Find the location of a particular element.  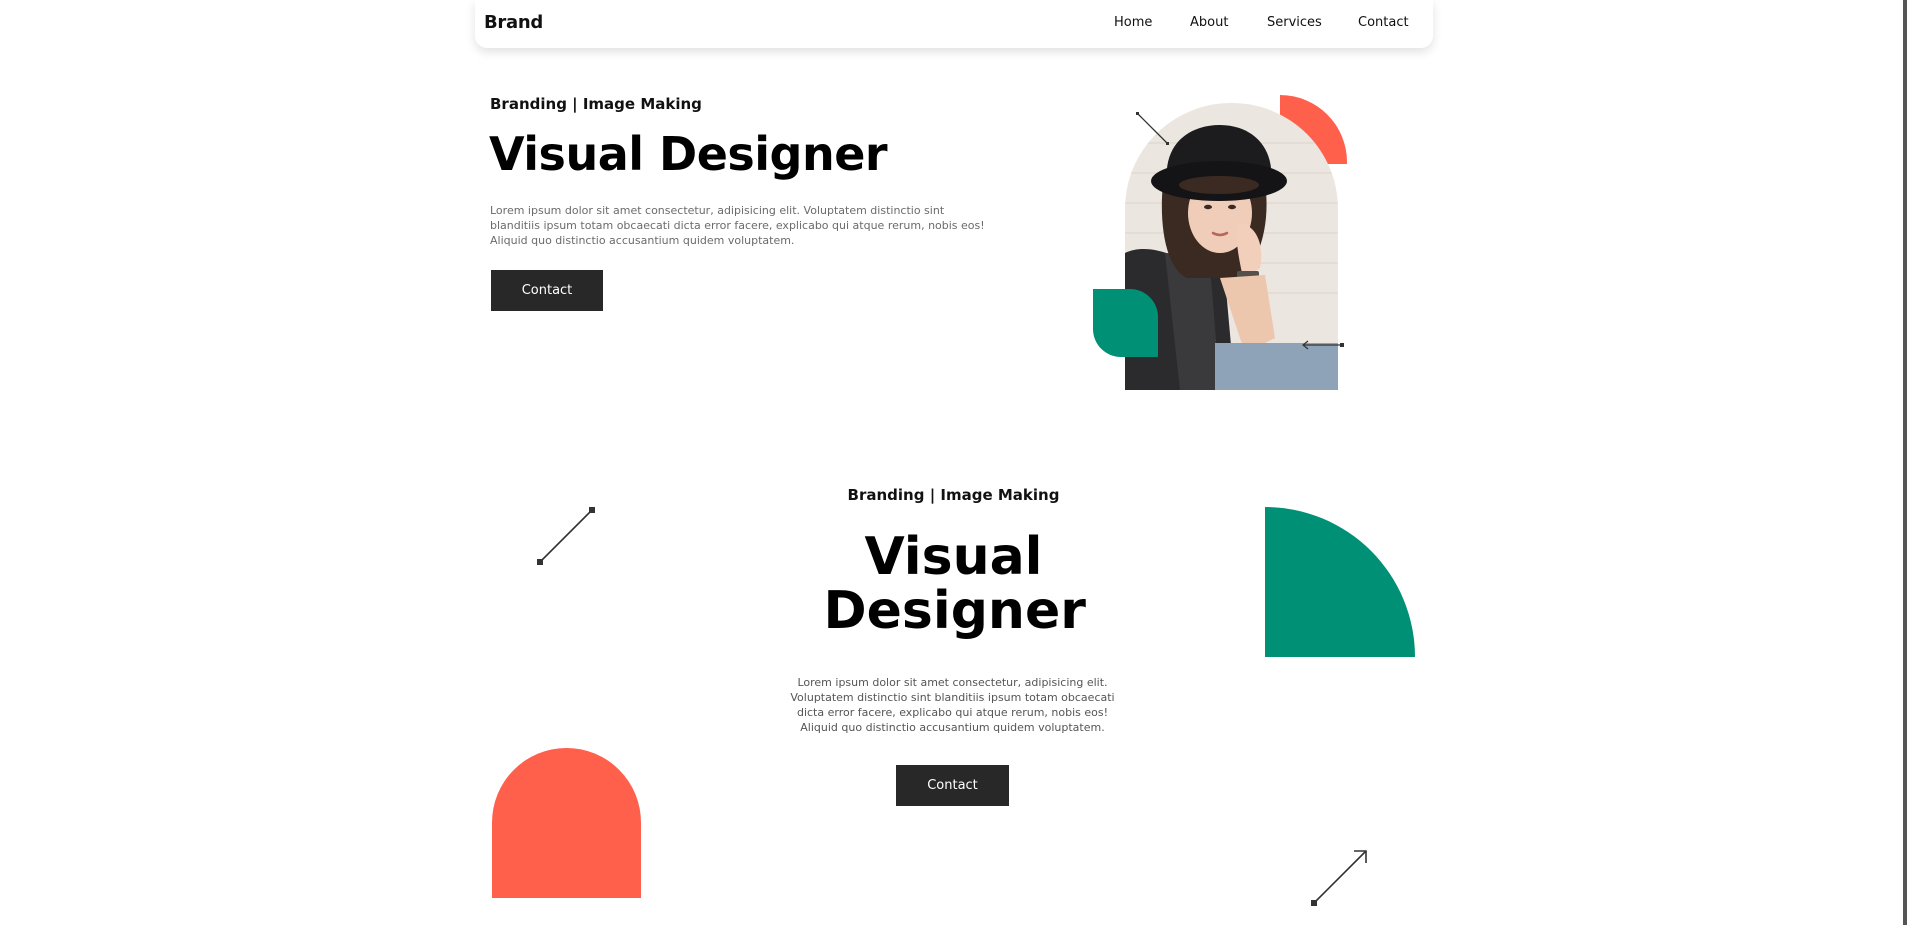

nav-link-about: About is located at coordinates (1209, 22).